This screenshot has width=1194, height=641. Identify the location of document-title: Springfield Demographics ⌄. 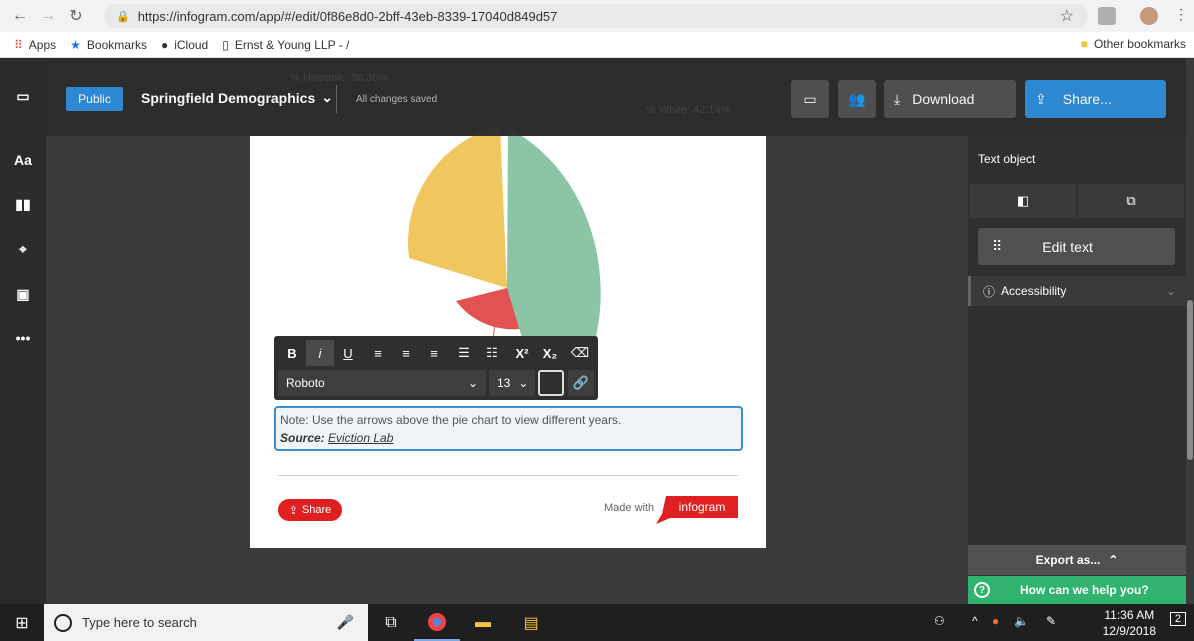
(237, 97).